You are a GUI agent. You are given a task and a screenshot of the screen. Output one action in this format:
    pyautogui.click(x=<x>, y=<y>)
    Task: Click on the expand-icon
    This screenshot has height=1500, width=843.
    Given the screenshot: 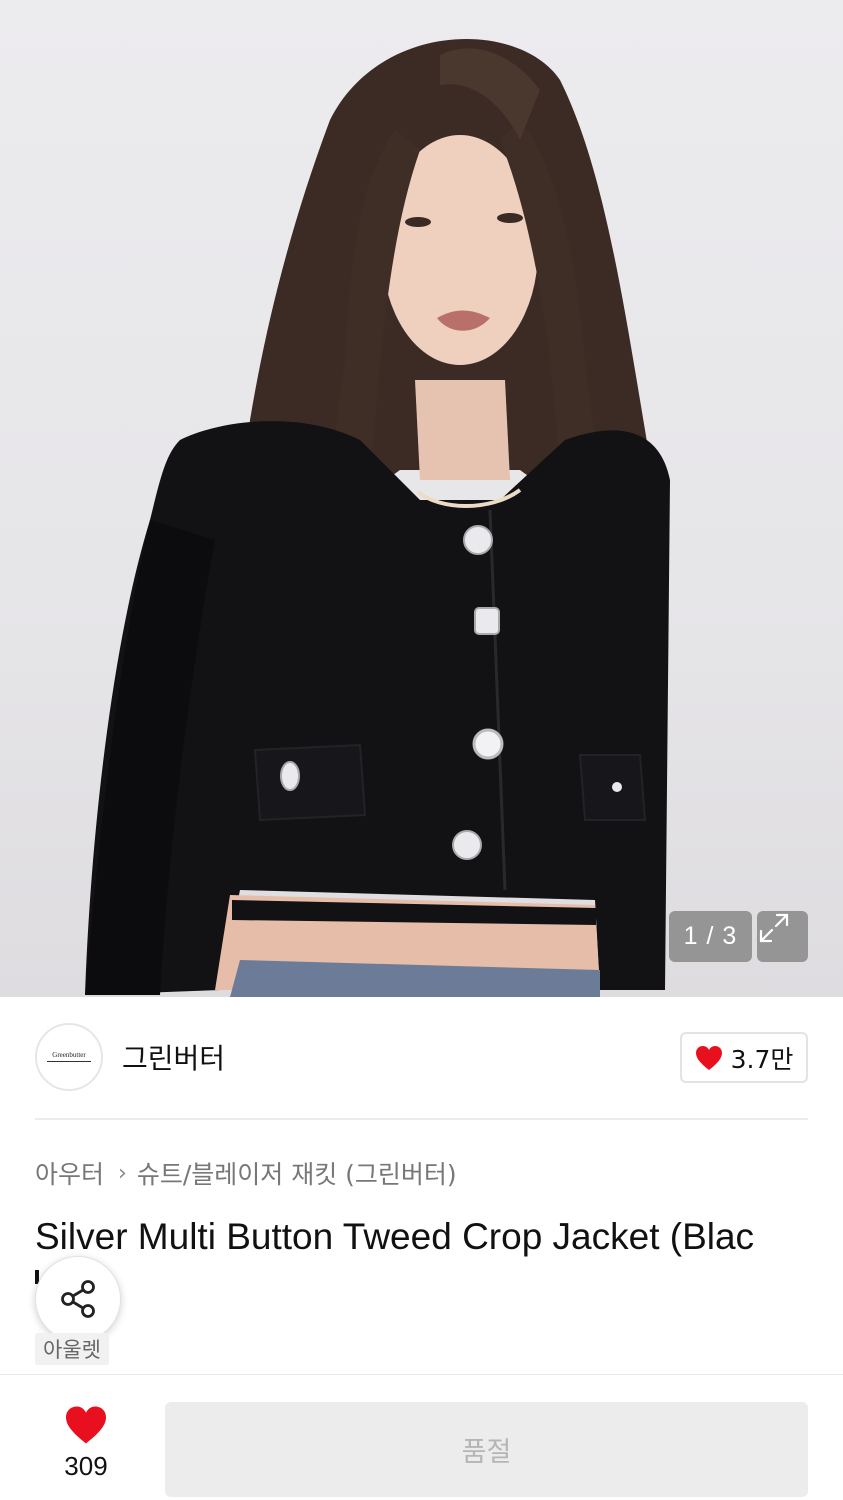 What is the action you would take?
    pyautogui.click(x=774, y=928)
    